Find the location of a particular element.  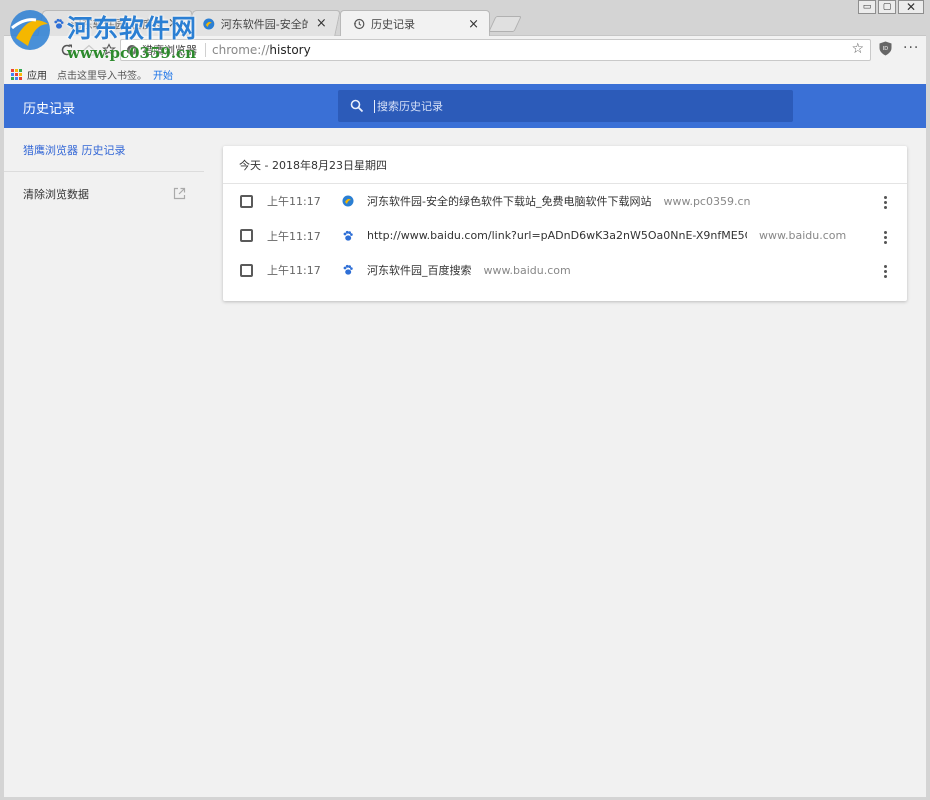

tab-history: 历史记录 × is located at coordinates (415, 23).